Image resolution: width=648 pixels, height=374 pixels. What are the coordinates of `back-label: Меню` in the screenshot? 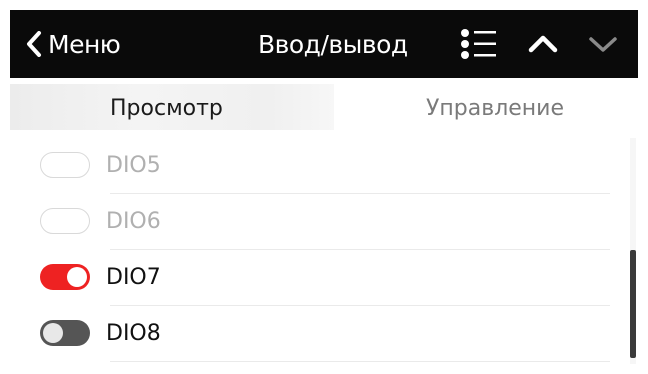 It's located at (84, 44).